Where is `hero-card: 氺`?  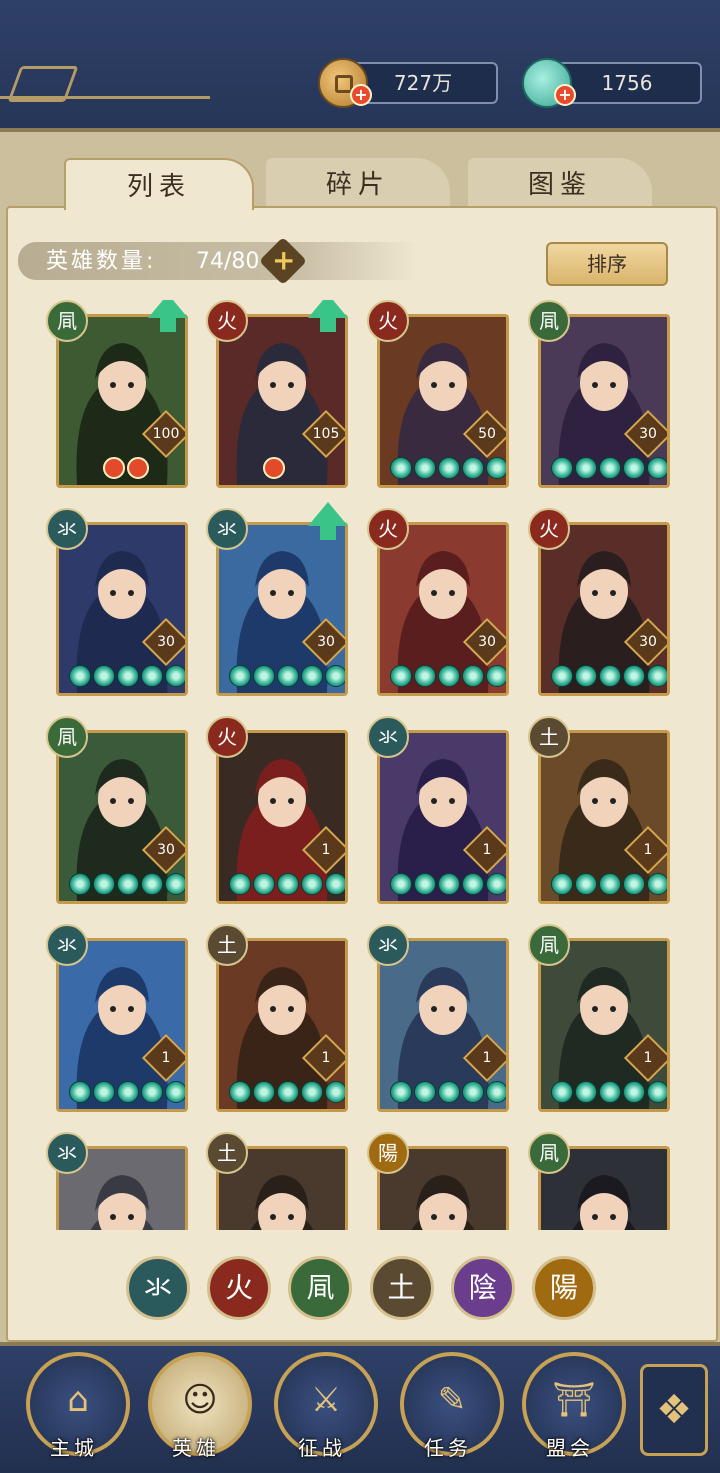 hero-card: 氺 is located at coordinates (117, 1181).